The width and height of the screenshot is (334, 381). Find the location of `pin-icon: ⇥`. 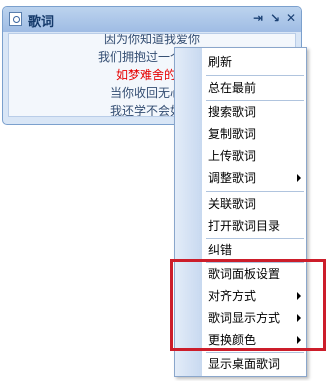

pin-icon: ⇥ is located at coordinates (258, 18).